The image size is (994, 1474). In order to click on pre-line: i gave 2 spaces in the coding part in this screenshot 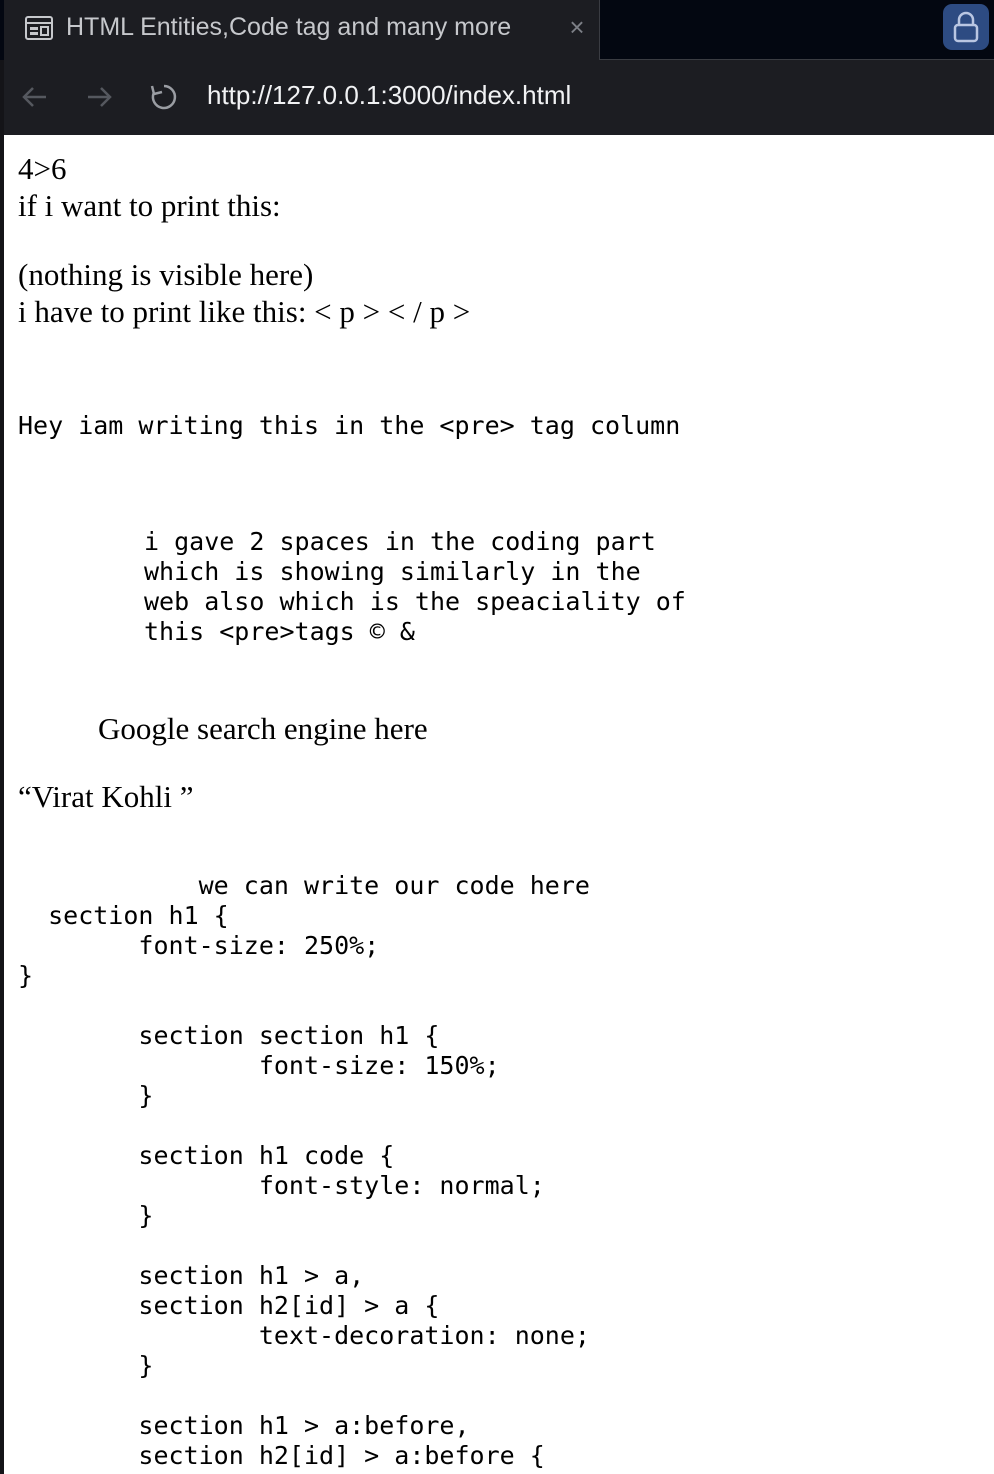, I will do `click(400, 541)`.